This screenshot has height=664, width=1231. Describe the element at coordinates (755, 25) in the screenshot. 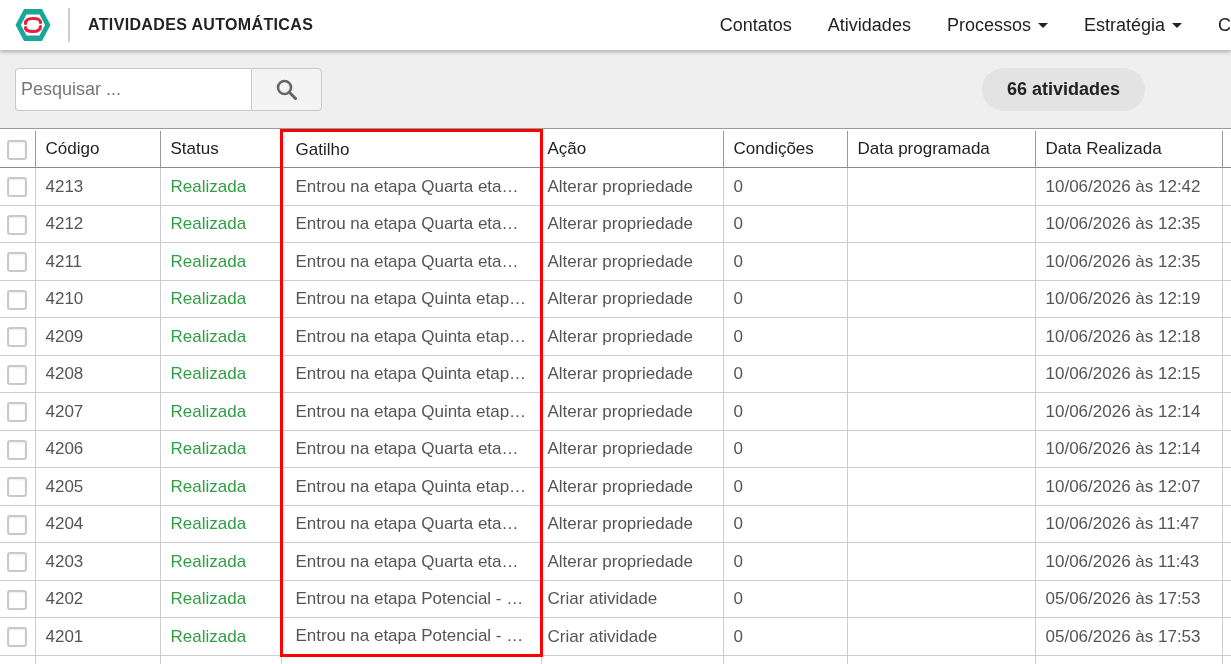

I see `nav-link: Contatos` at that location.